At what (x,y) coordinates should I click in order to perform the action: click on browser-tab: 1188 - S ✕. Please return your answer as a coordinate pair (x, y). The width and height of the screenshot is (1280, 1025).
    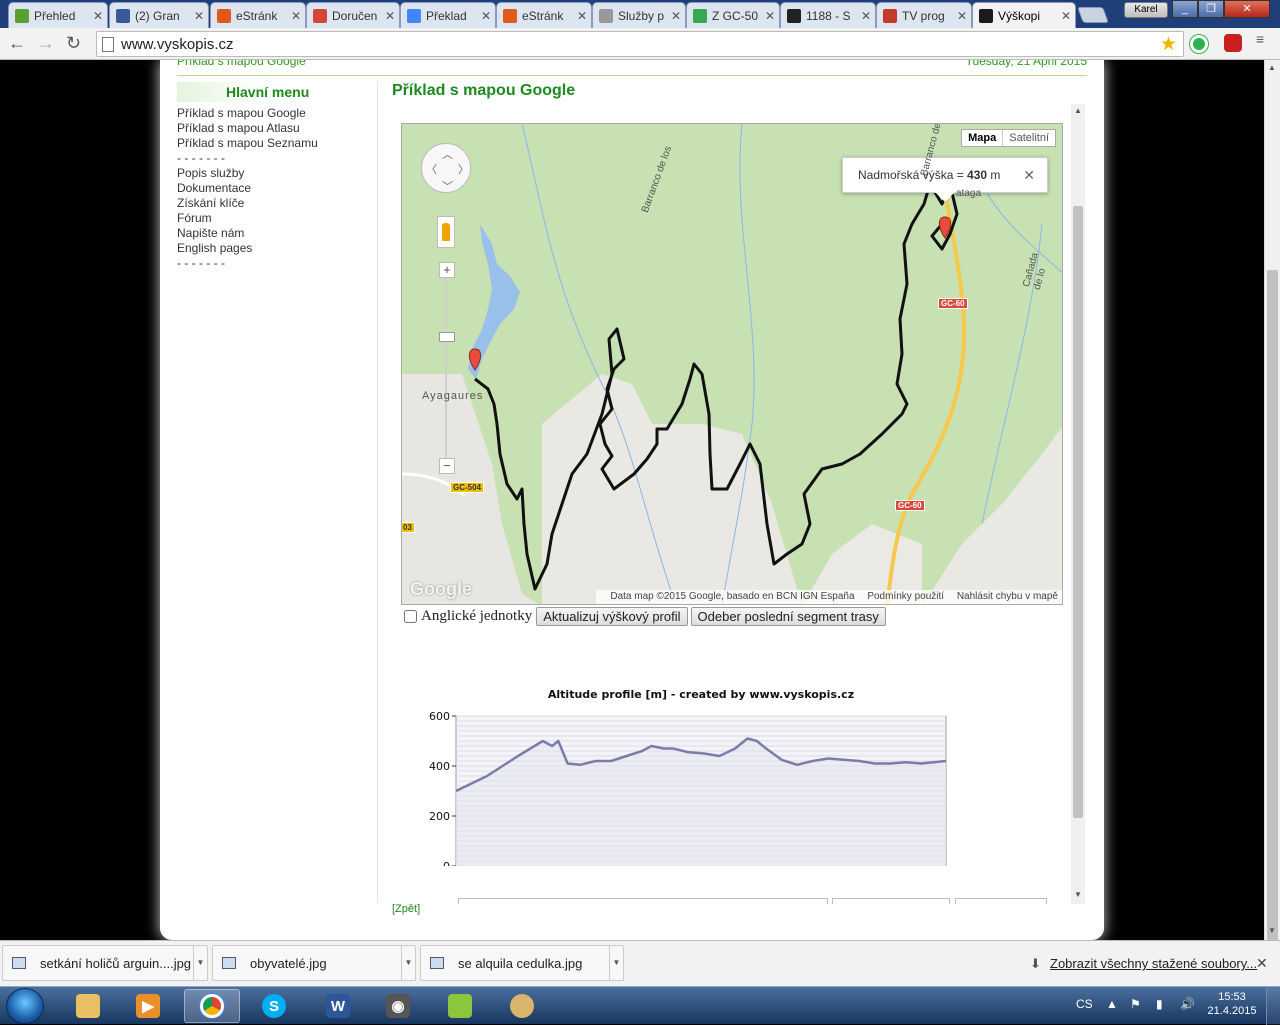
    Looking at the image, I should click on (828, 15).